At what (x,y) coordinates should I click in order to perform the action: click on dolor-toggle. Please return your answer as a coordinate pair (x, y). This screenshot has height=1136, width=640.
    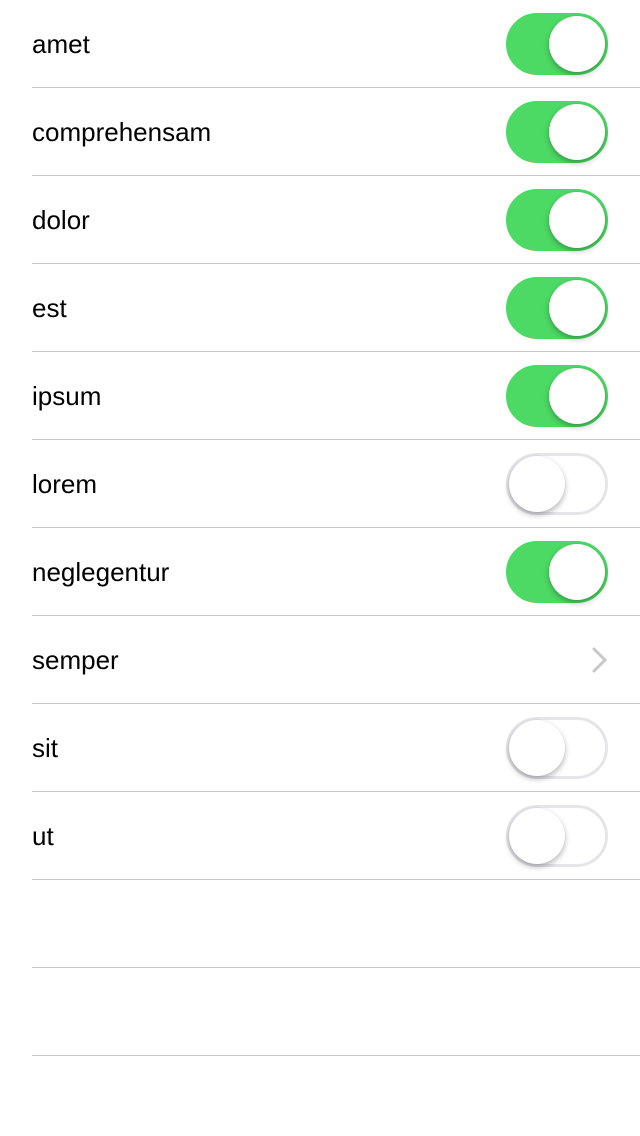
    Looking at the image, I should click on (557, 219).